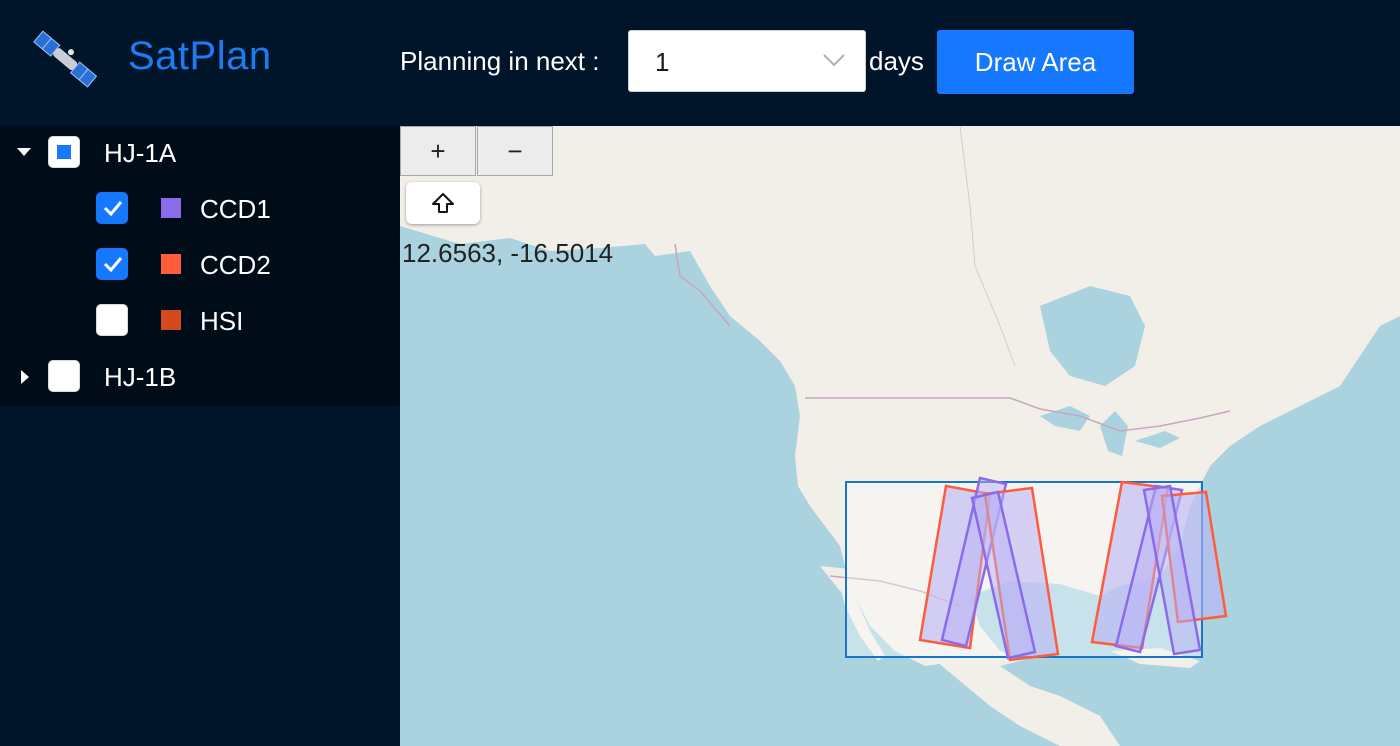 The height and width of the screenshot is (746, 1400). What do you see at coordinates (222, 321) in the screenshot?
I see `tree-label-hsi: HSI` at bounding box center [222, 321].